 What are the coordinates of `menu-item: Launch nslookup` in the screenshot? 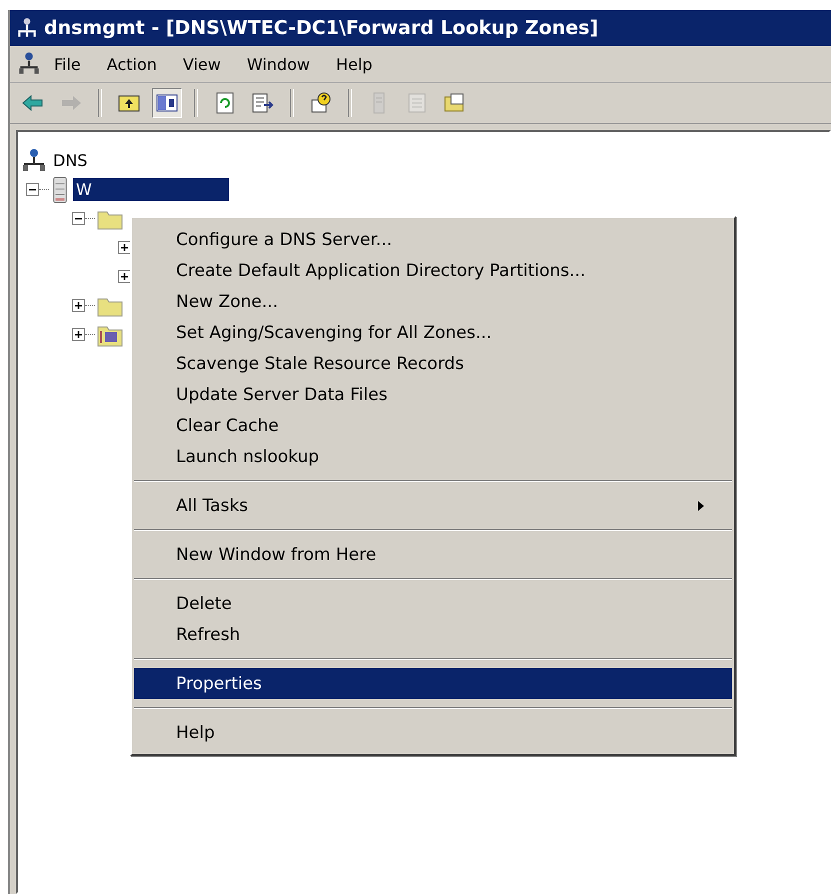 It's located at (433, 456).